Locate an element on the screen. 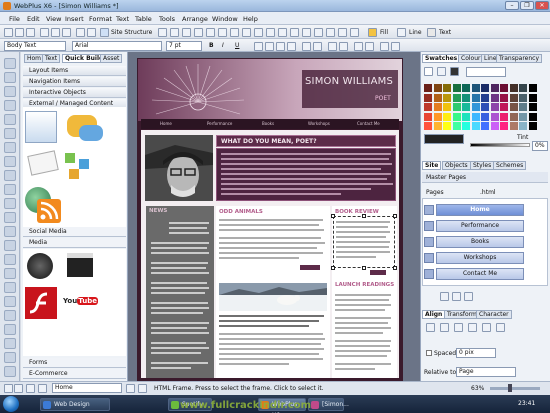 The image size is (550, 413). page-home: Home is located at coordinates (480, 210).